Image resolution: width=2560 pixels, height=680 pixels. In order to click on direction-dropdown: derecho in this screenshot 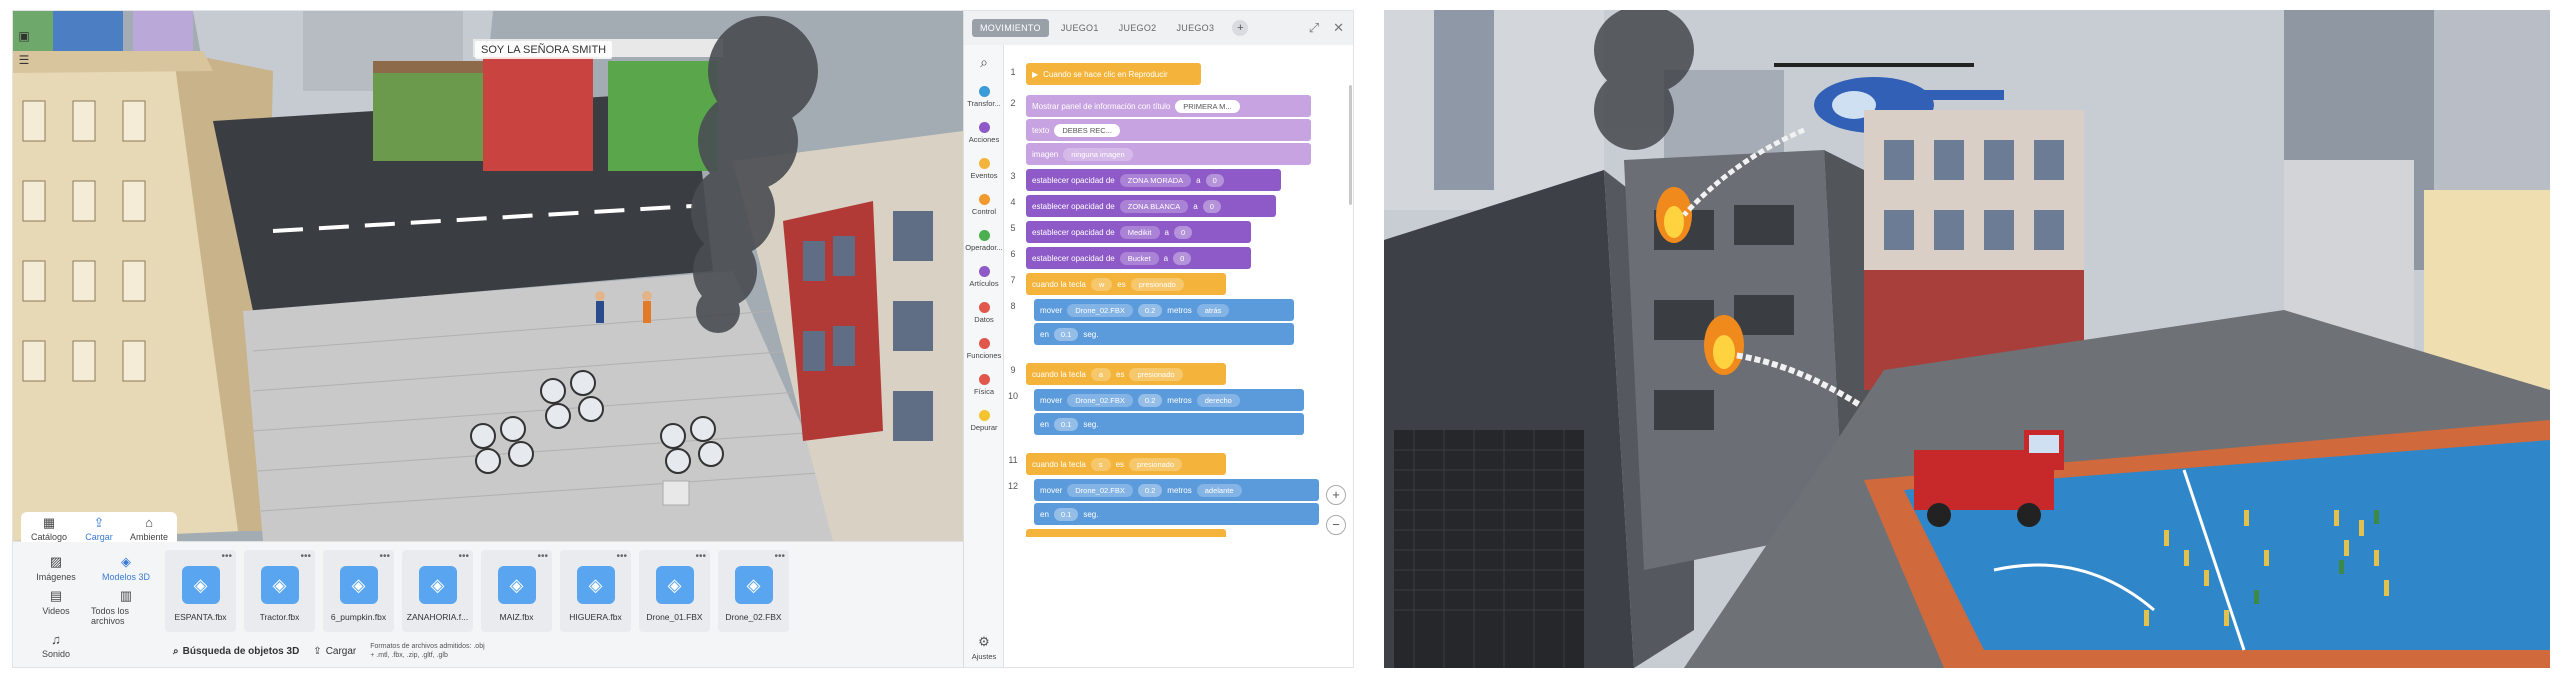, I will do `click(1218, 400)`.